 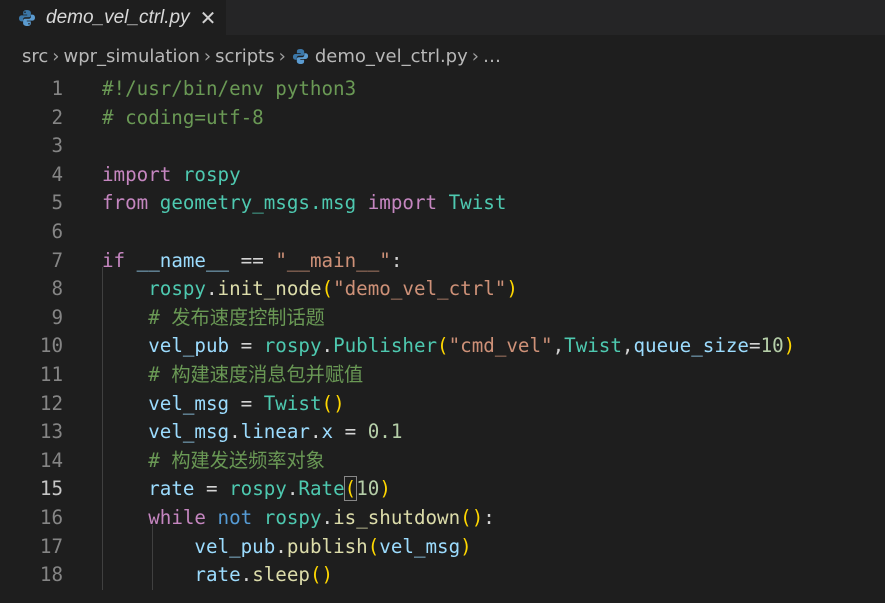 What do you see at coordinates (236, 317) in the screenshot?
I see `code-token: # 发布速度控制话题` at bounding box center [236, 317].